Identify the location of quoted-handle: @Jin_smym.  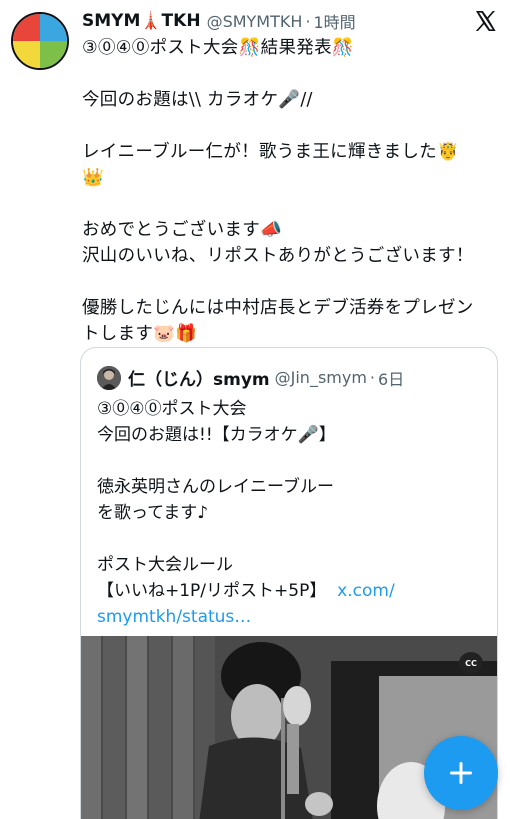
(320, 377).